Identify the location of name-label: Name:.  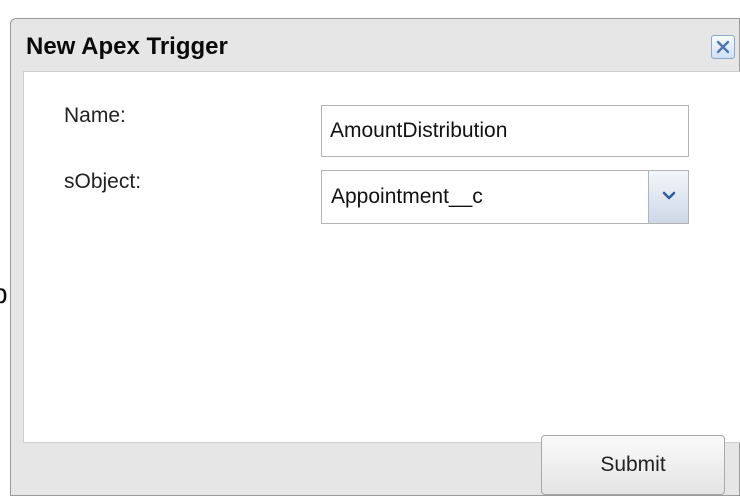
(95, 115).